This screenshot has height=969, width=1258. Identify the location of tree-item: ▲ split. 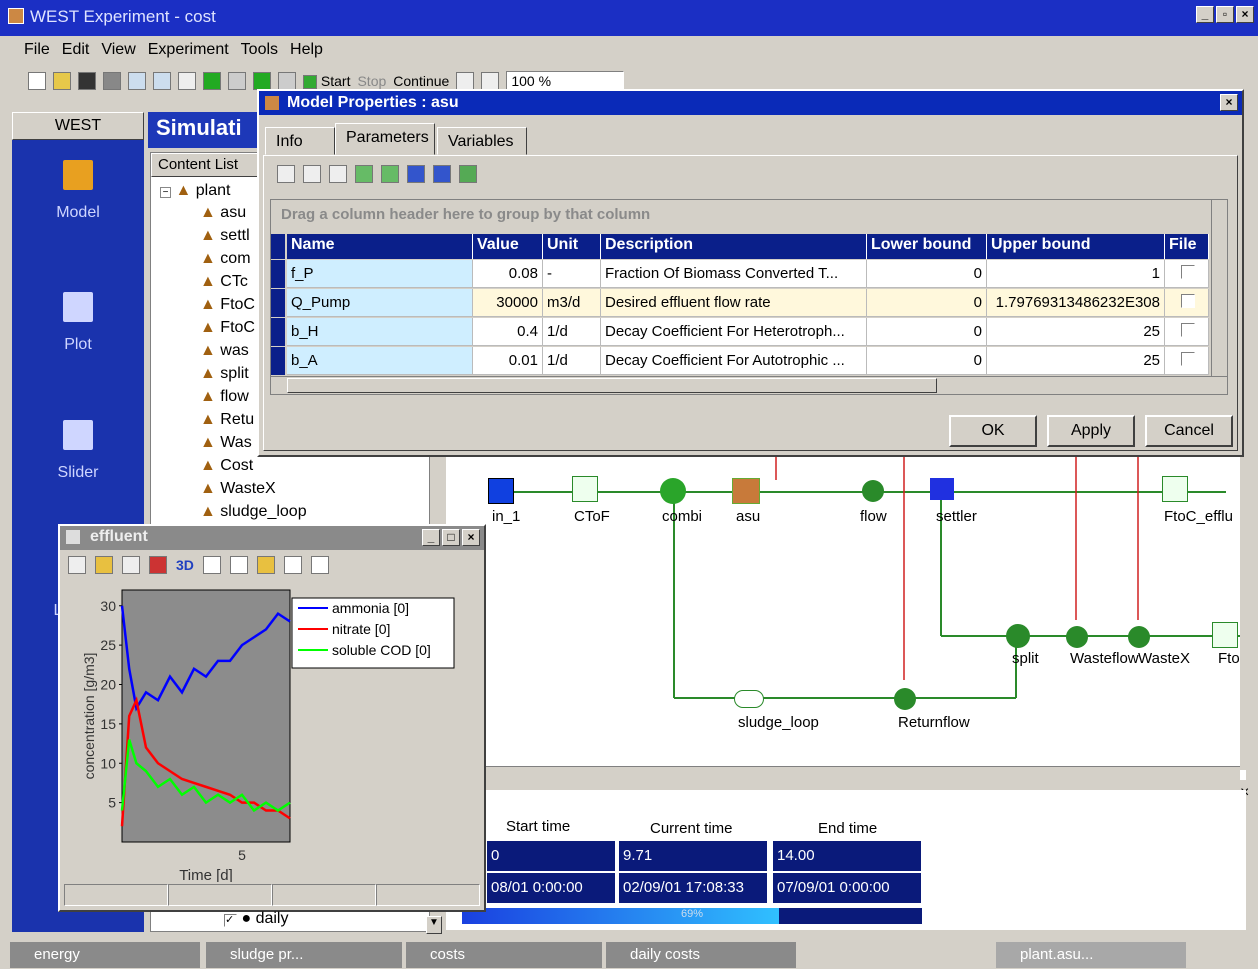
(224, 374).